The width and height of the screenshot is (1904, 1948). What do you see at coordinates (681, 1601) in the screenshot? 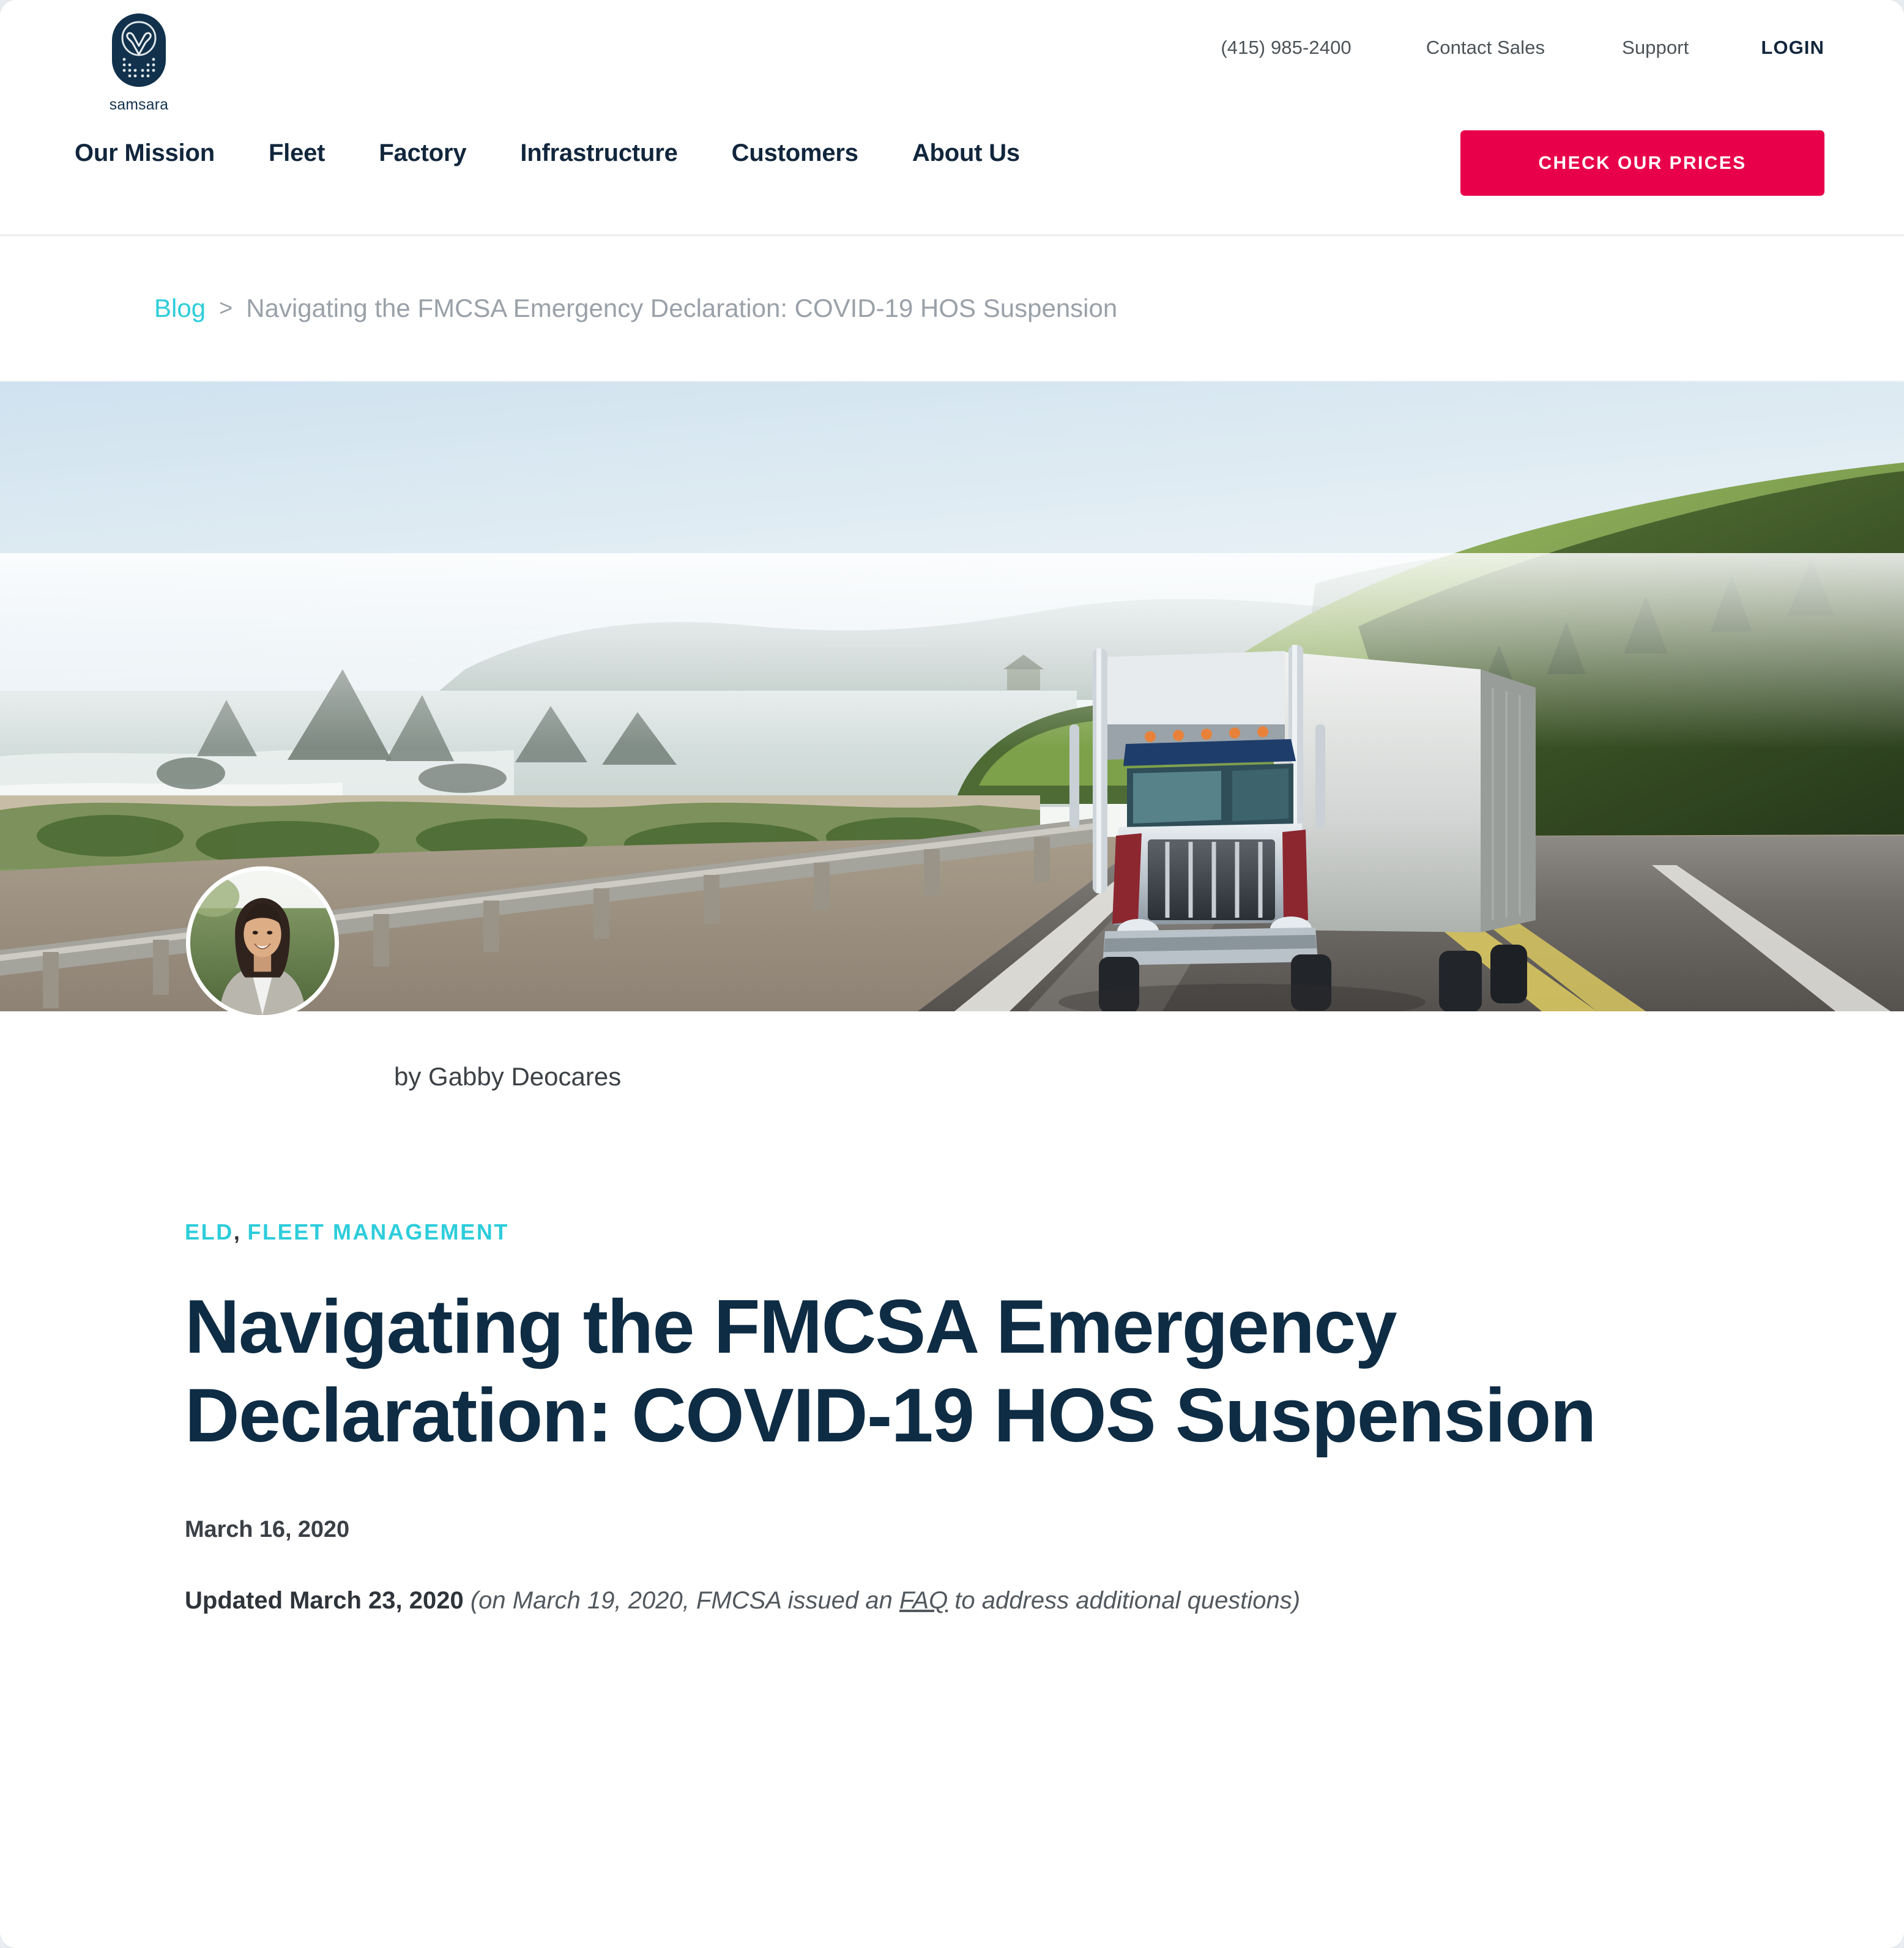
I see `updated-italic-open: (on March 19, 2020, FMCSA issued an` at bounding box center [681, 1601].